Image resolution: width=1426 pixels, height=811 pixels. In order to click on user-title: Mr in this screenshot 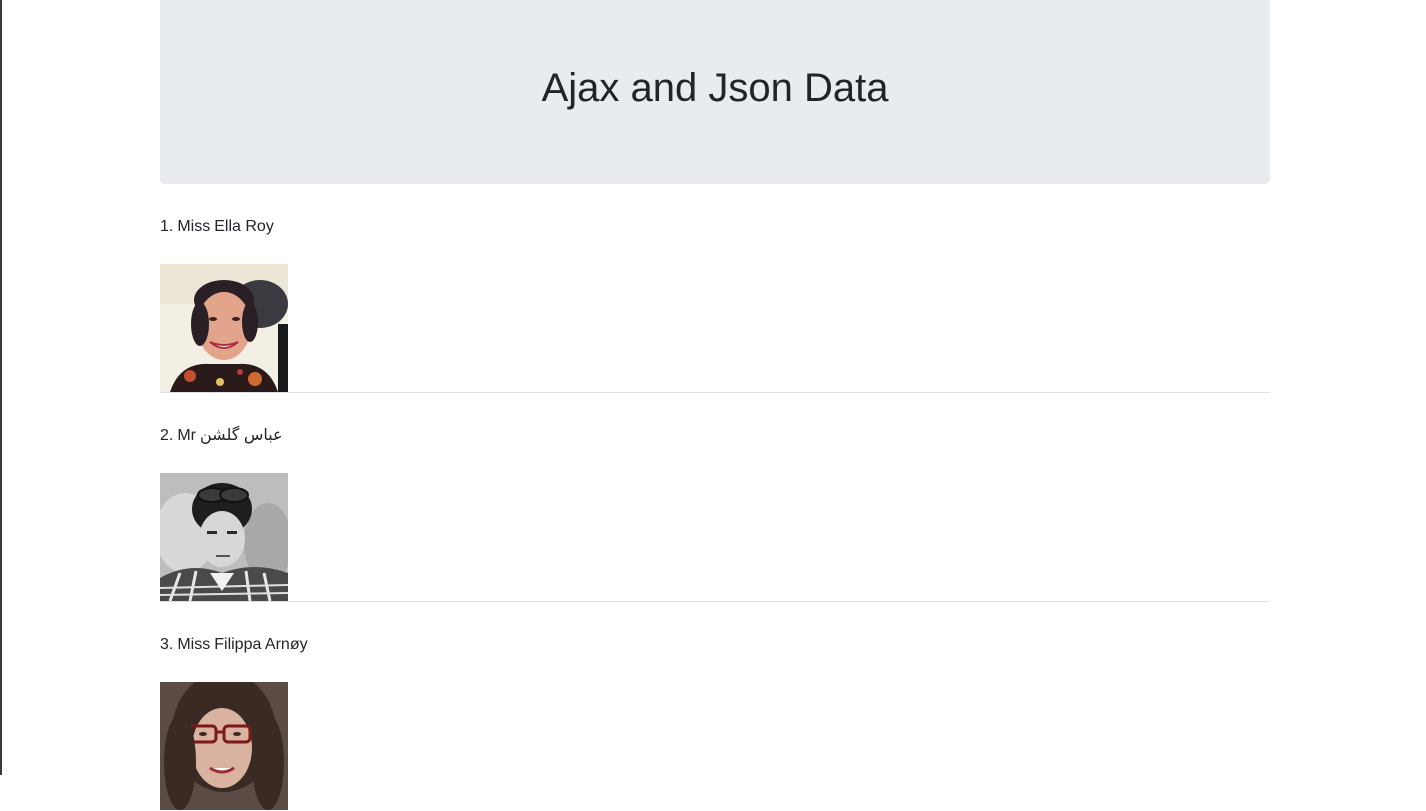, I will do `click(186, 435)`.